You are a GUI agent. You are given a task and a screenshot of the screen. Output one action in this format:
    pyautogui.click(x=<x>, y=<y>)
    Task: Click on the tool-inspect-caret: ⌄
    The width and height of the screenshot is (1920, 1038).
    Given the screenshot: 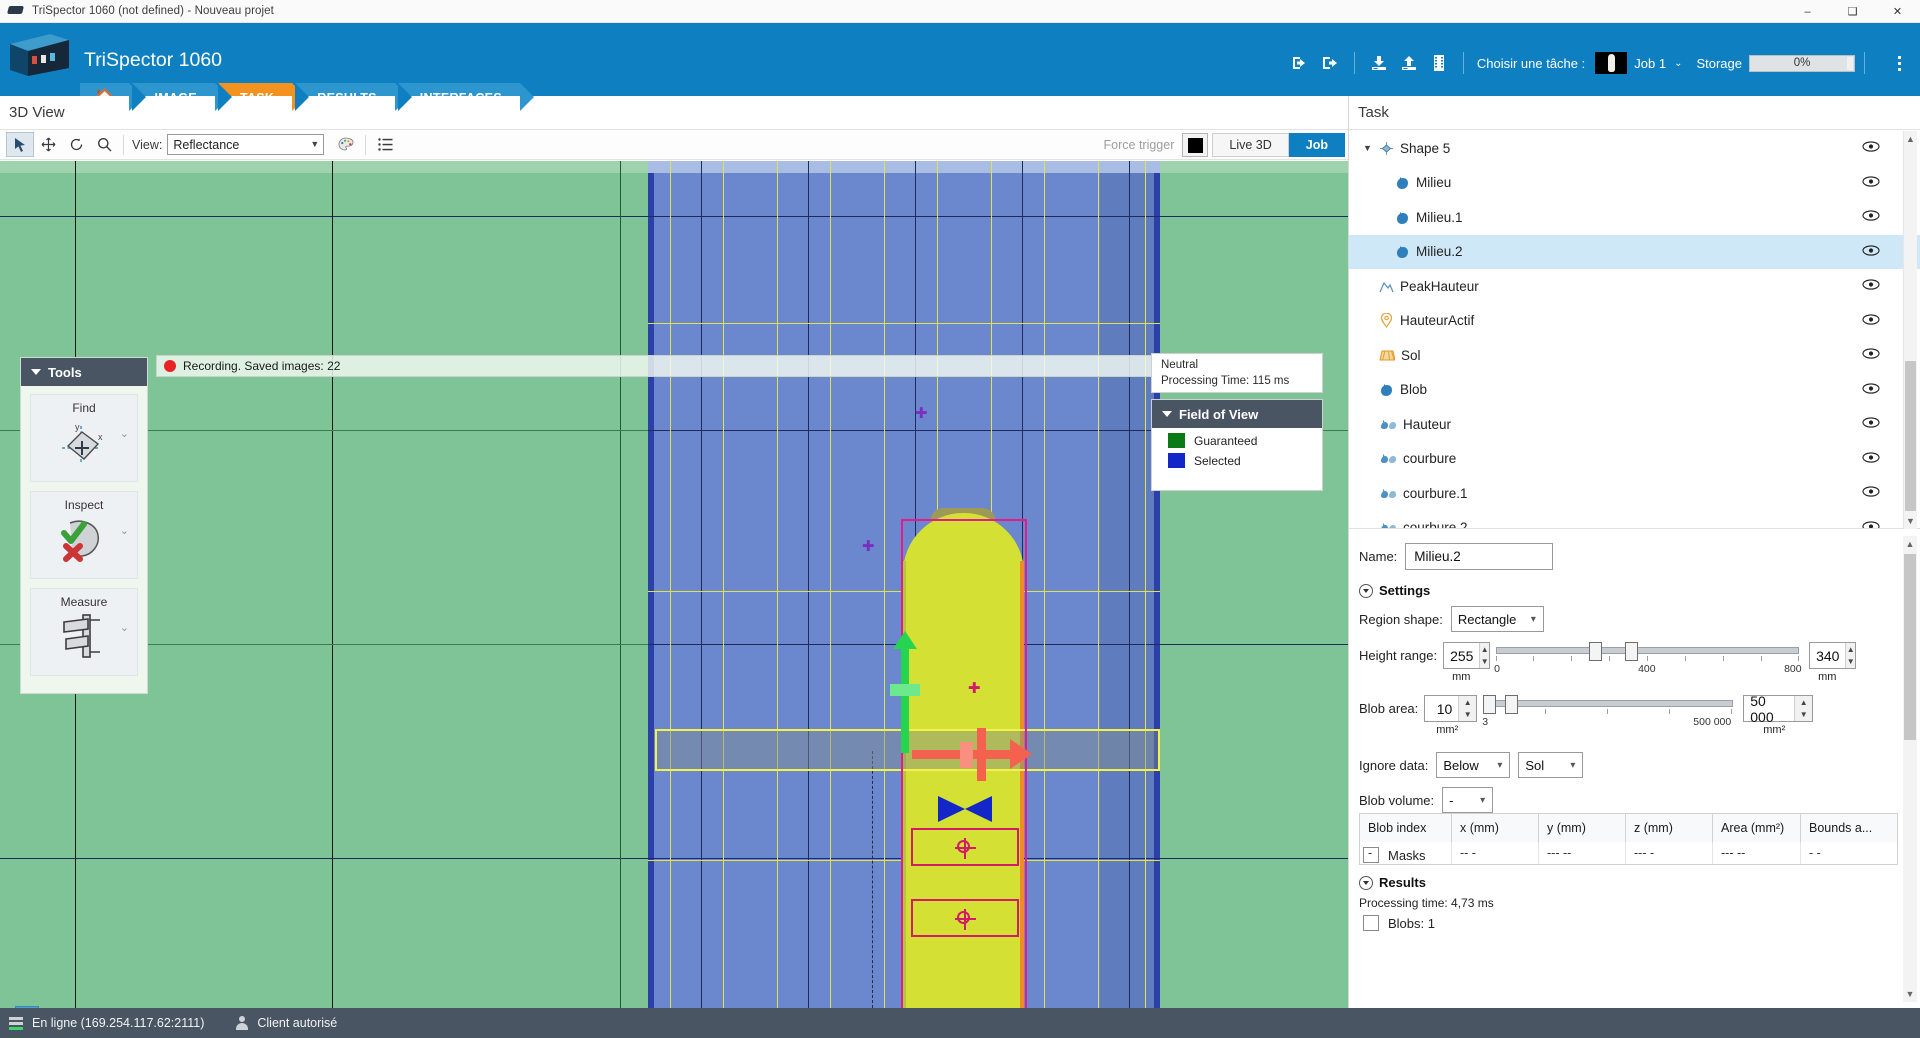 What is the action you would take?
    pyautogui.click(x=124, y=530)
    